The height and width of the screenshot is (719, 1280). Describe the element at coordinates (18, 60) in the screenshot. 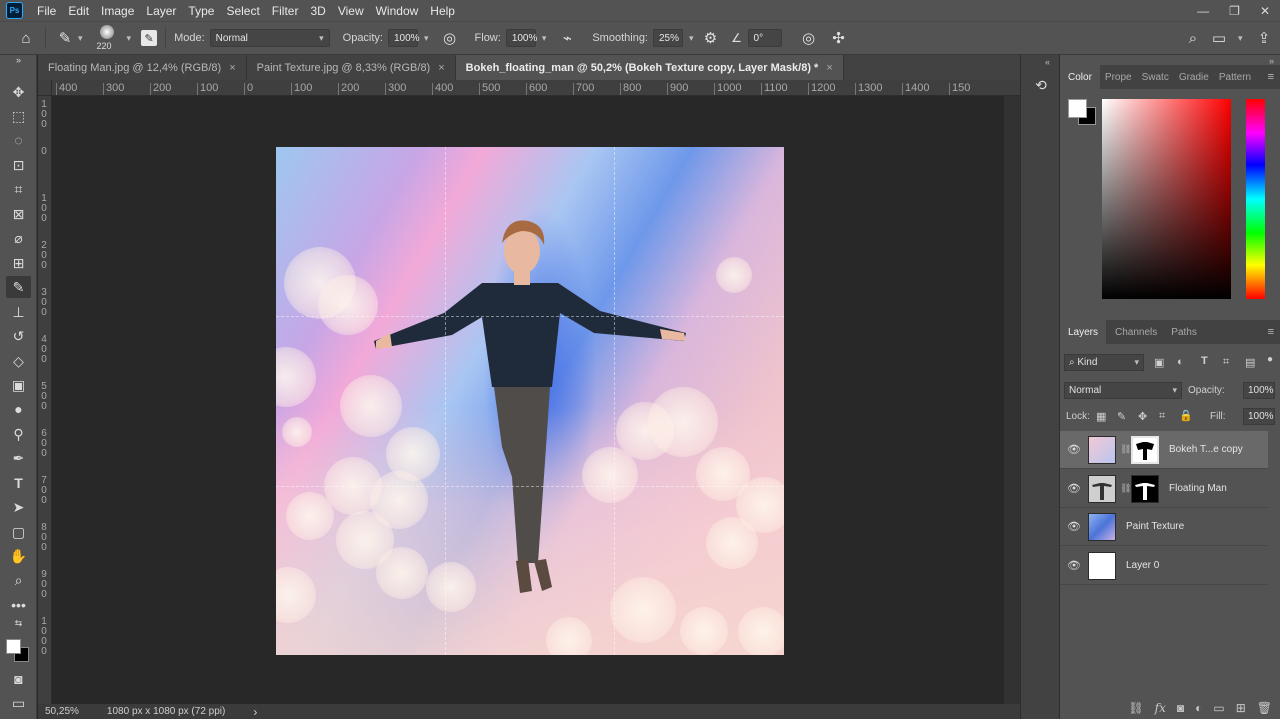

I see `panel-collapse-icon: »` at that location.